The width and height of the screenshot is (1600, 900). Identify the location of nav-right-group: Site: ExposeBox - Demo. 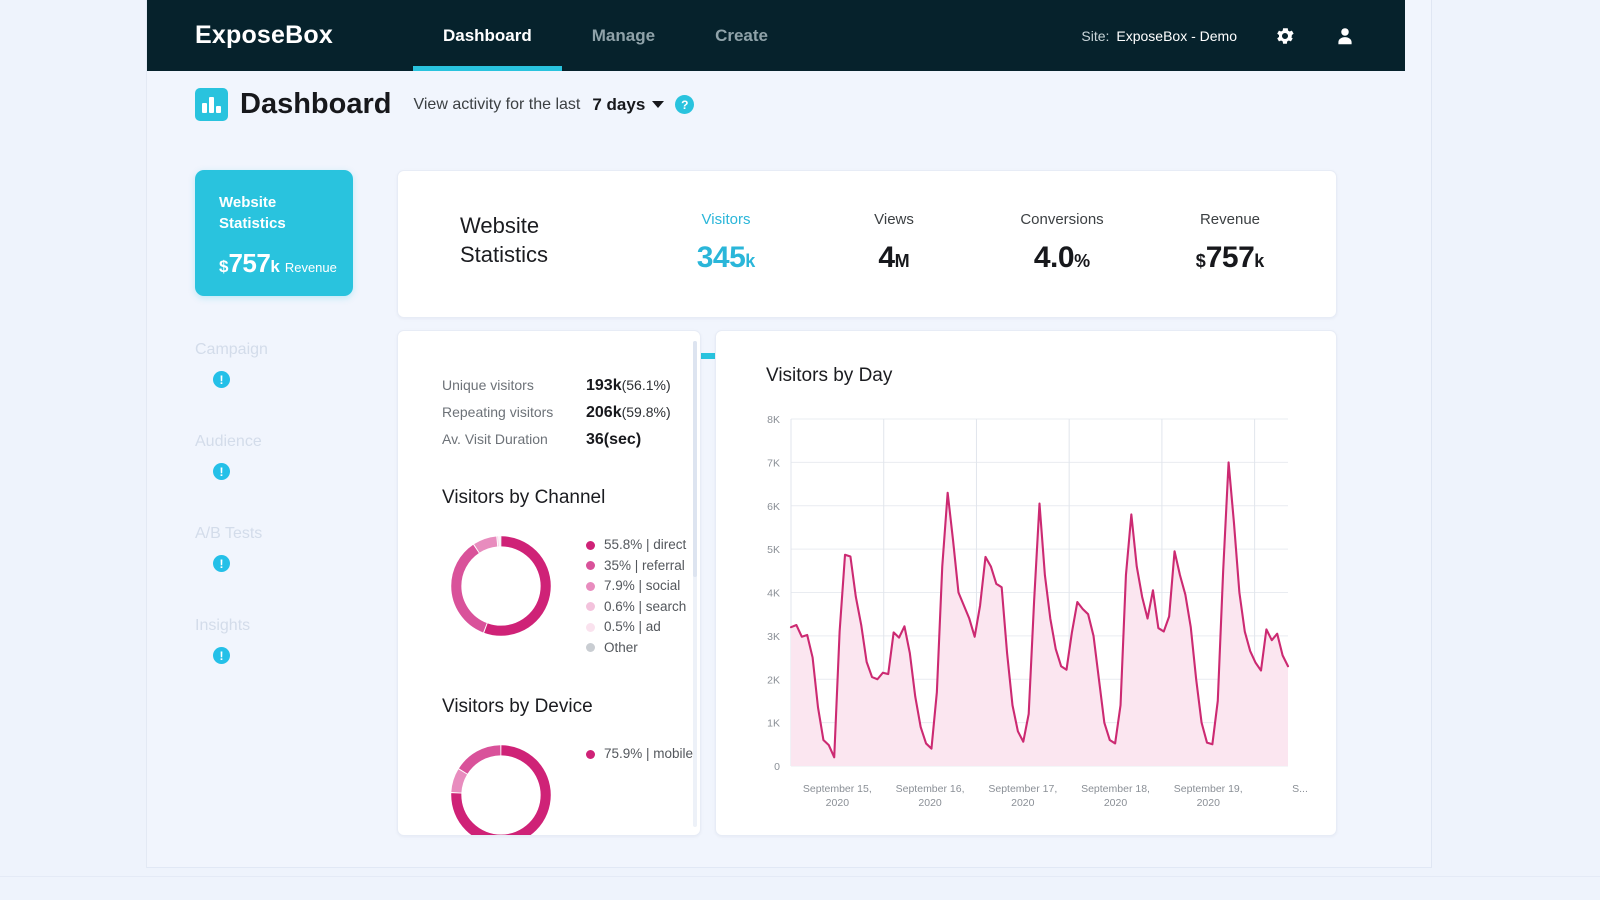
(1243, 36).